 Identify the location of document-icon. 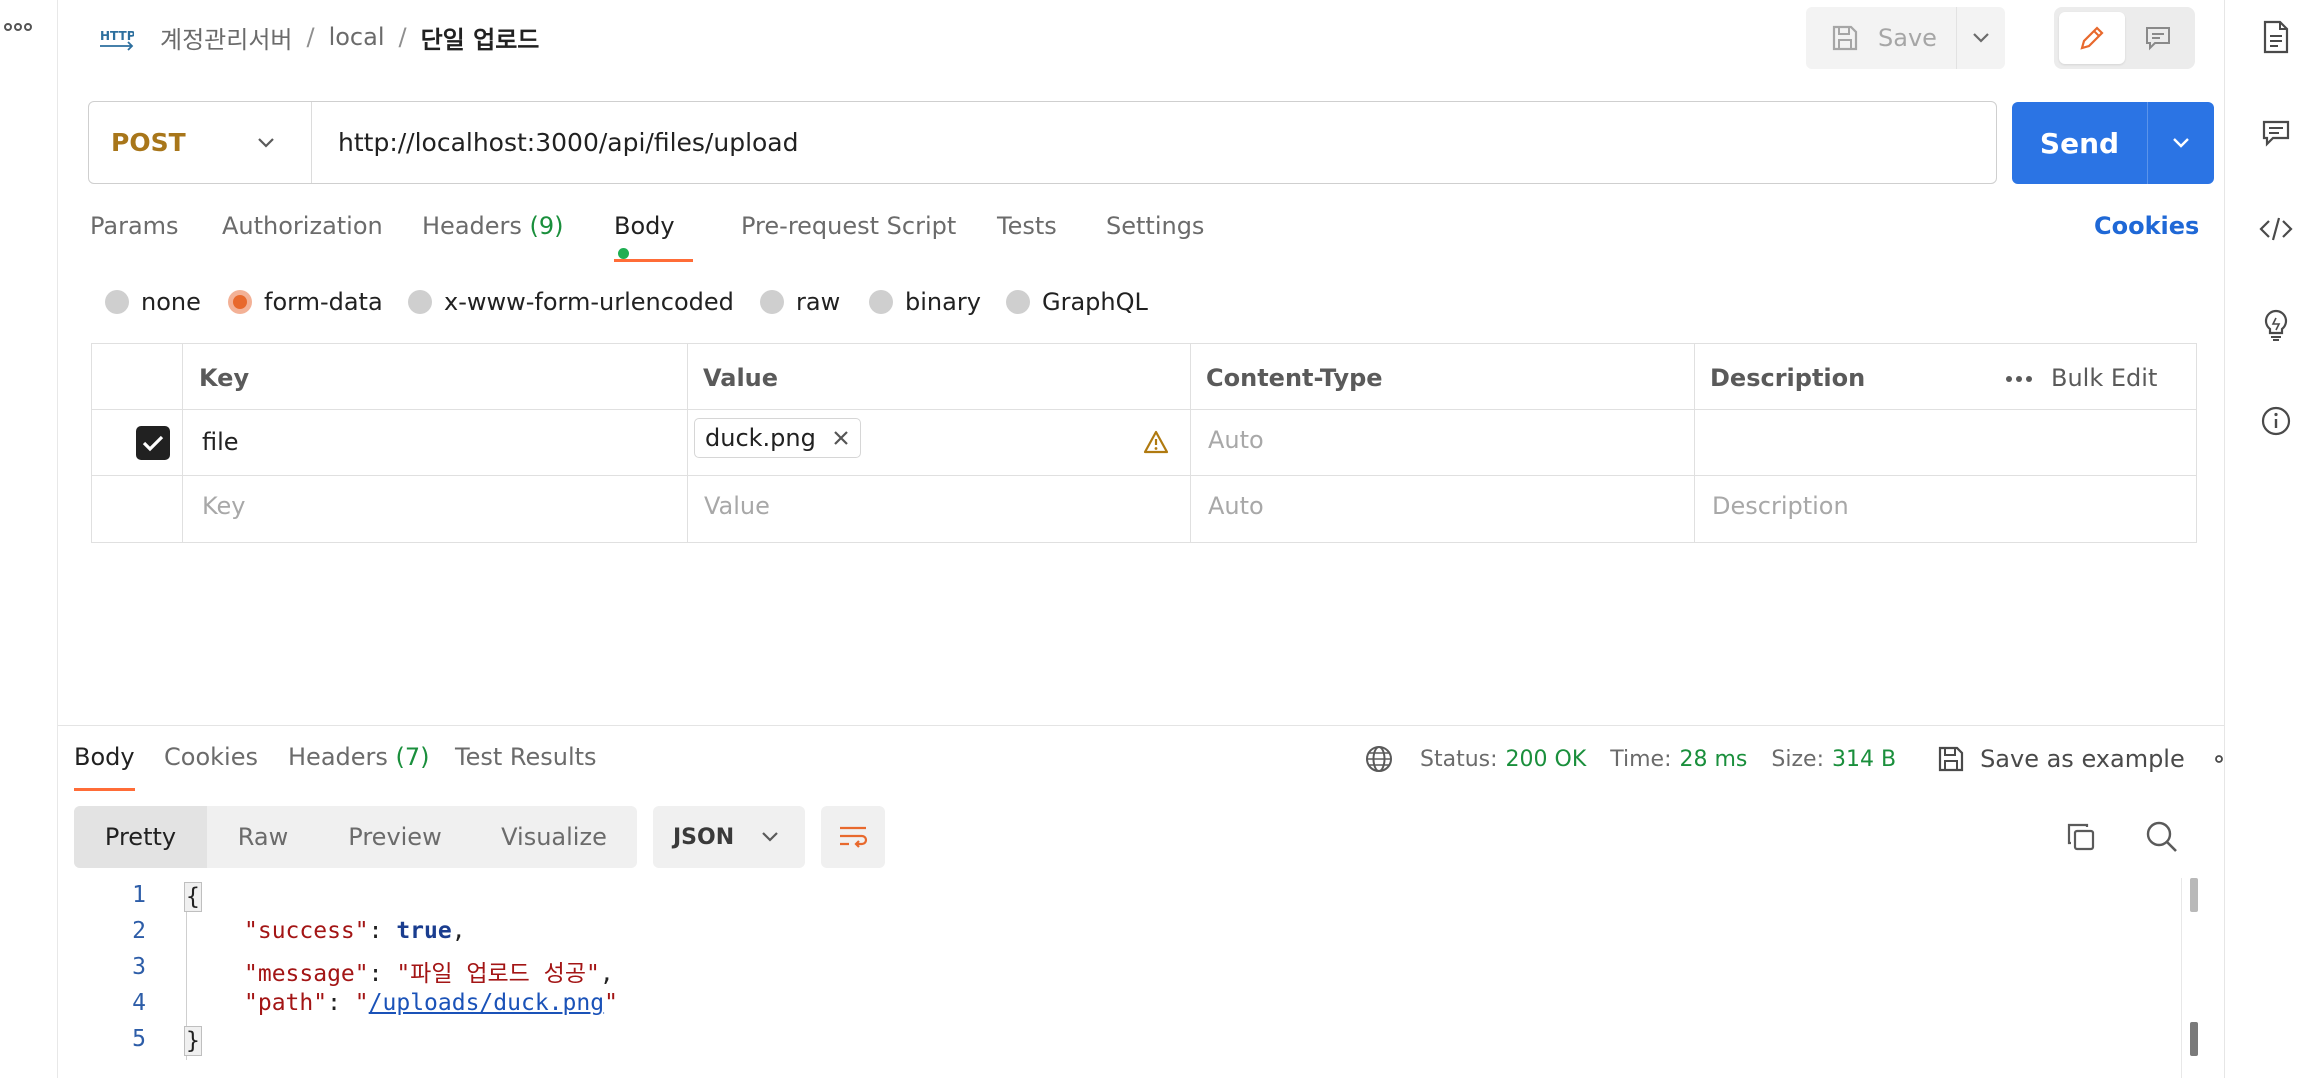
(2276, 37).